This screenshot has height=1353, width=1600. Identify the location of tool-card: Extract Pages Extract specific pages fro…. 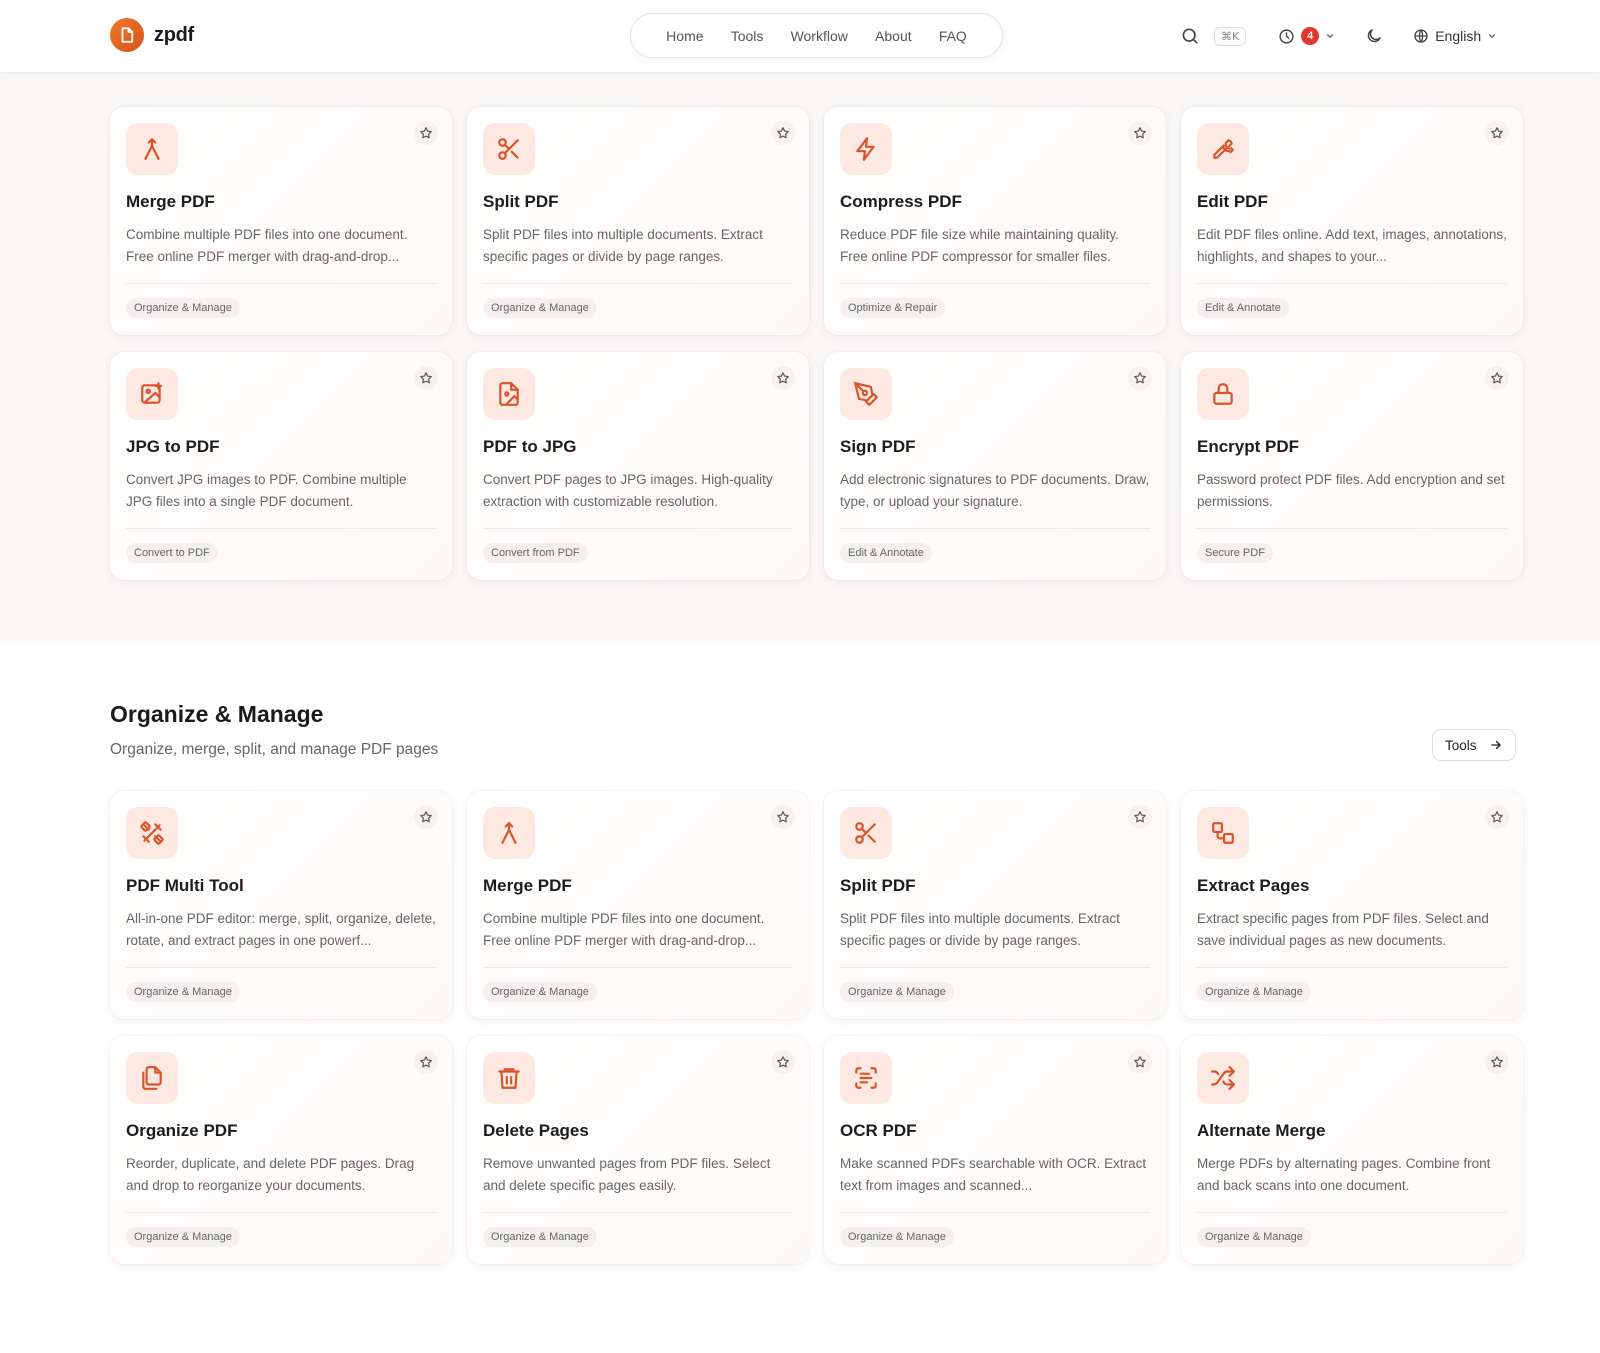
(1352, 905).